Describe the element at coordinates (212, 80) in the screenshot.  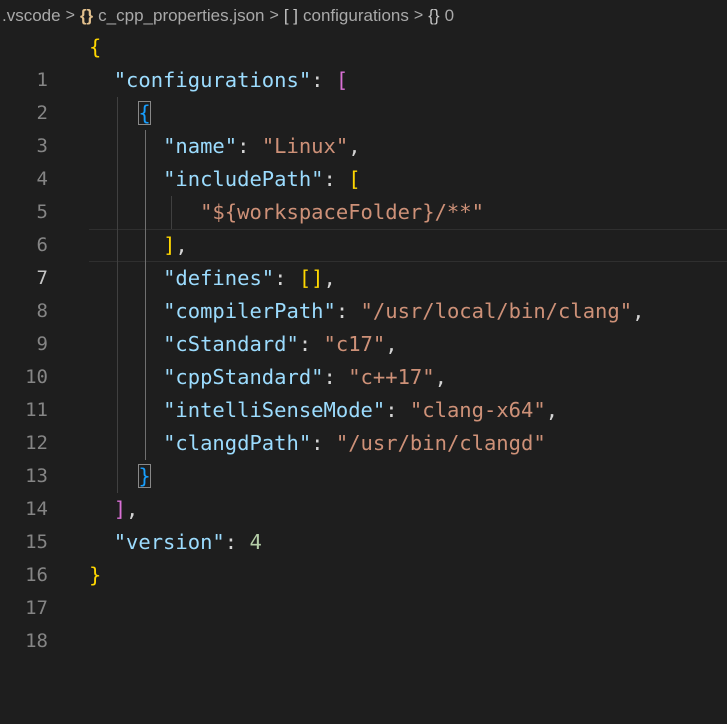
I see `json-key: "configurations"` at that location.